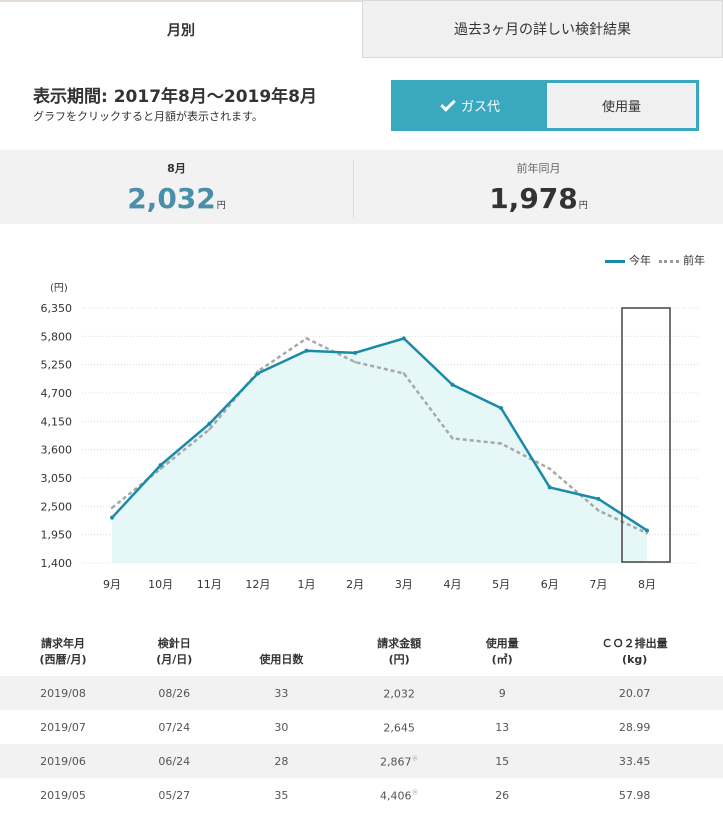 Image resolution: width=723 pixels, height=813 pixels. What do you see at coordinates (63, 651) in the screenshot?
I see `header-billing-month: 請求年月 (西暦/月)` at bounding box center [63, 651].